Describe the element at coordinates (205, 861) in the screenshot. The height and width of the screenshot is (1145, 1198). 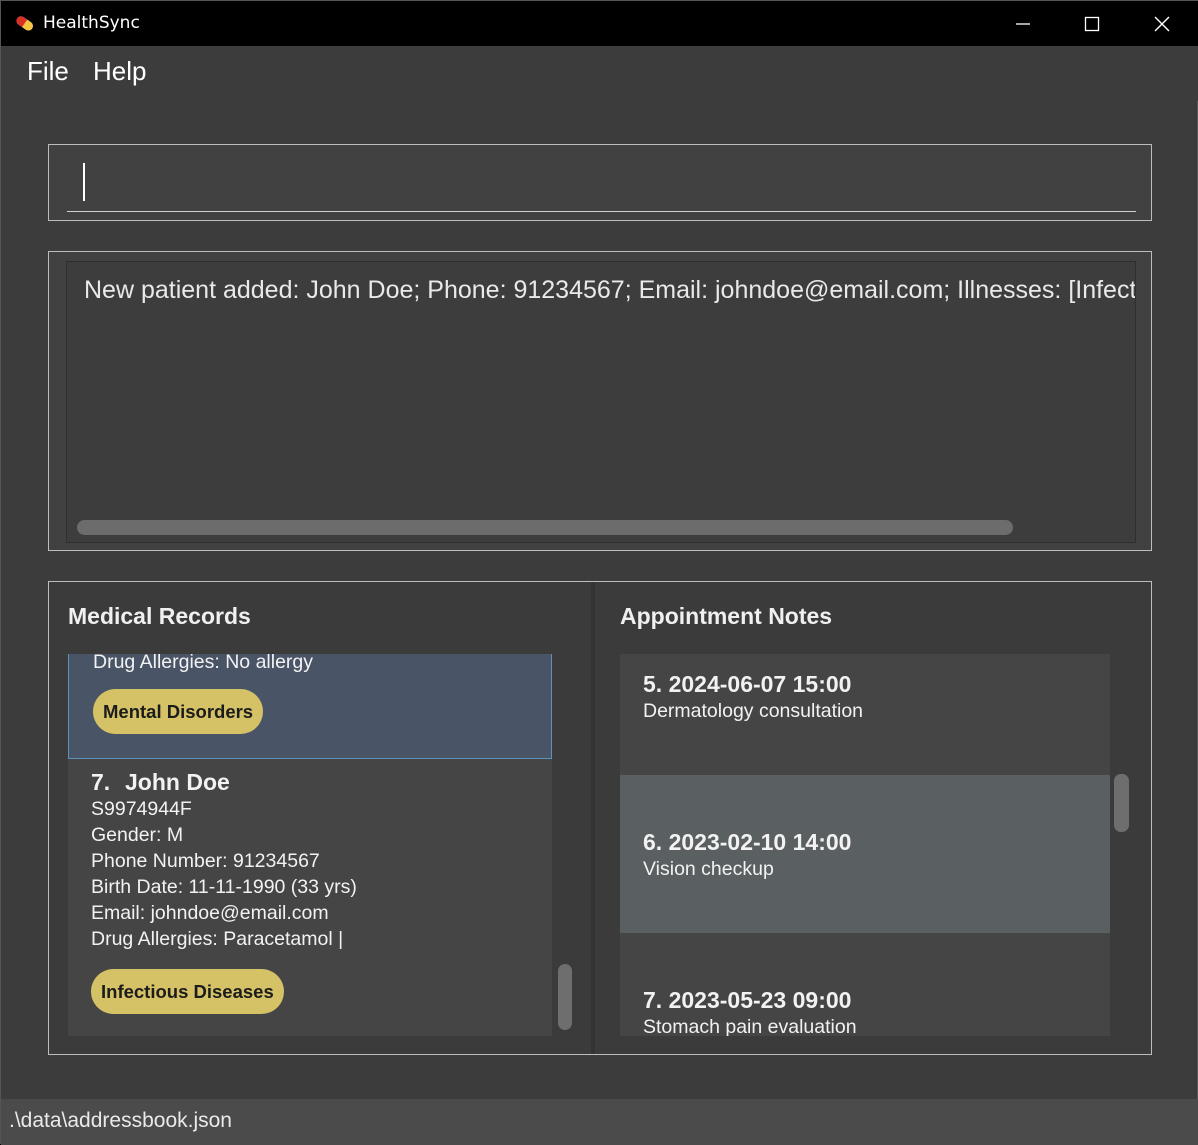
I see `patient-phone: Phone Number: 91234567` at that location.